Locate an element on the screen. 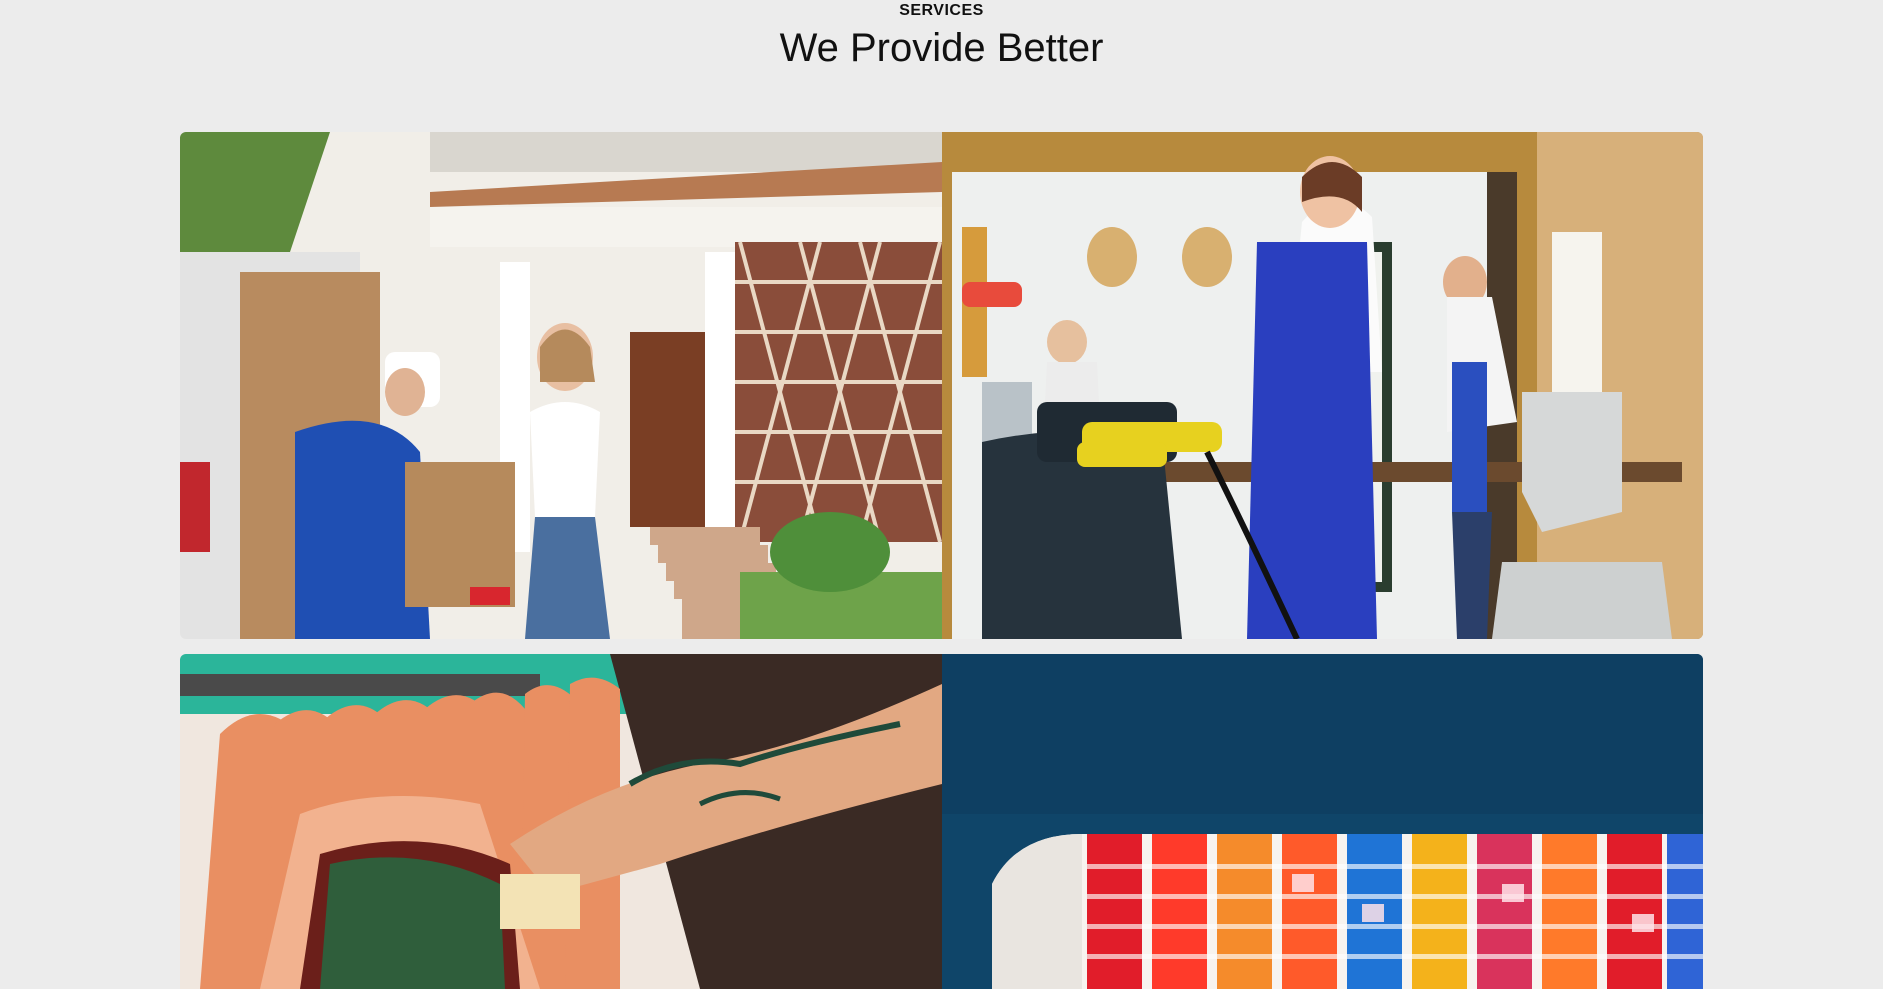 This screenshot has width=1883, height=989. clothing-rack-photo is located at coordinates (561, 821).